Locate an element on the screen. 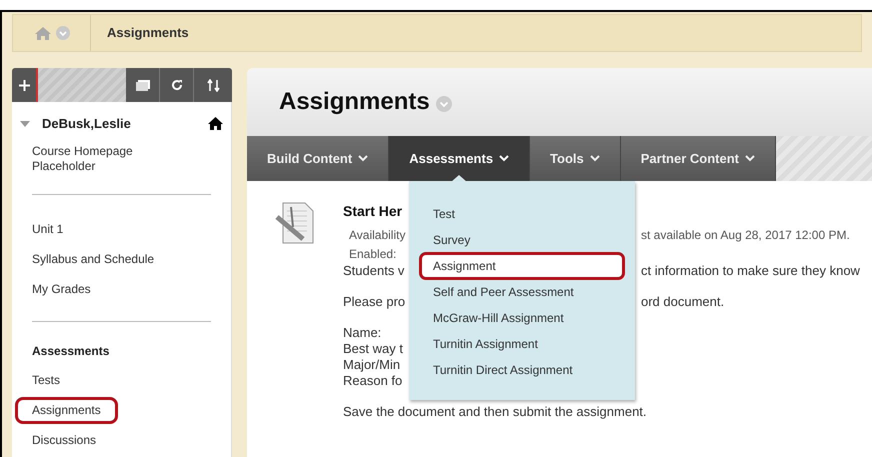 The height and width of the screenshot is (457, 872). course-name: DeBusk,Leslie is located at coordinates (87, 124).